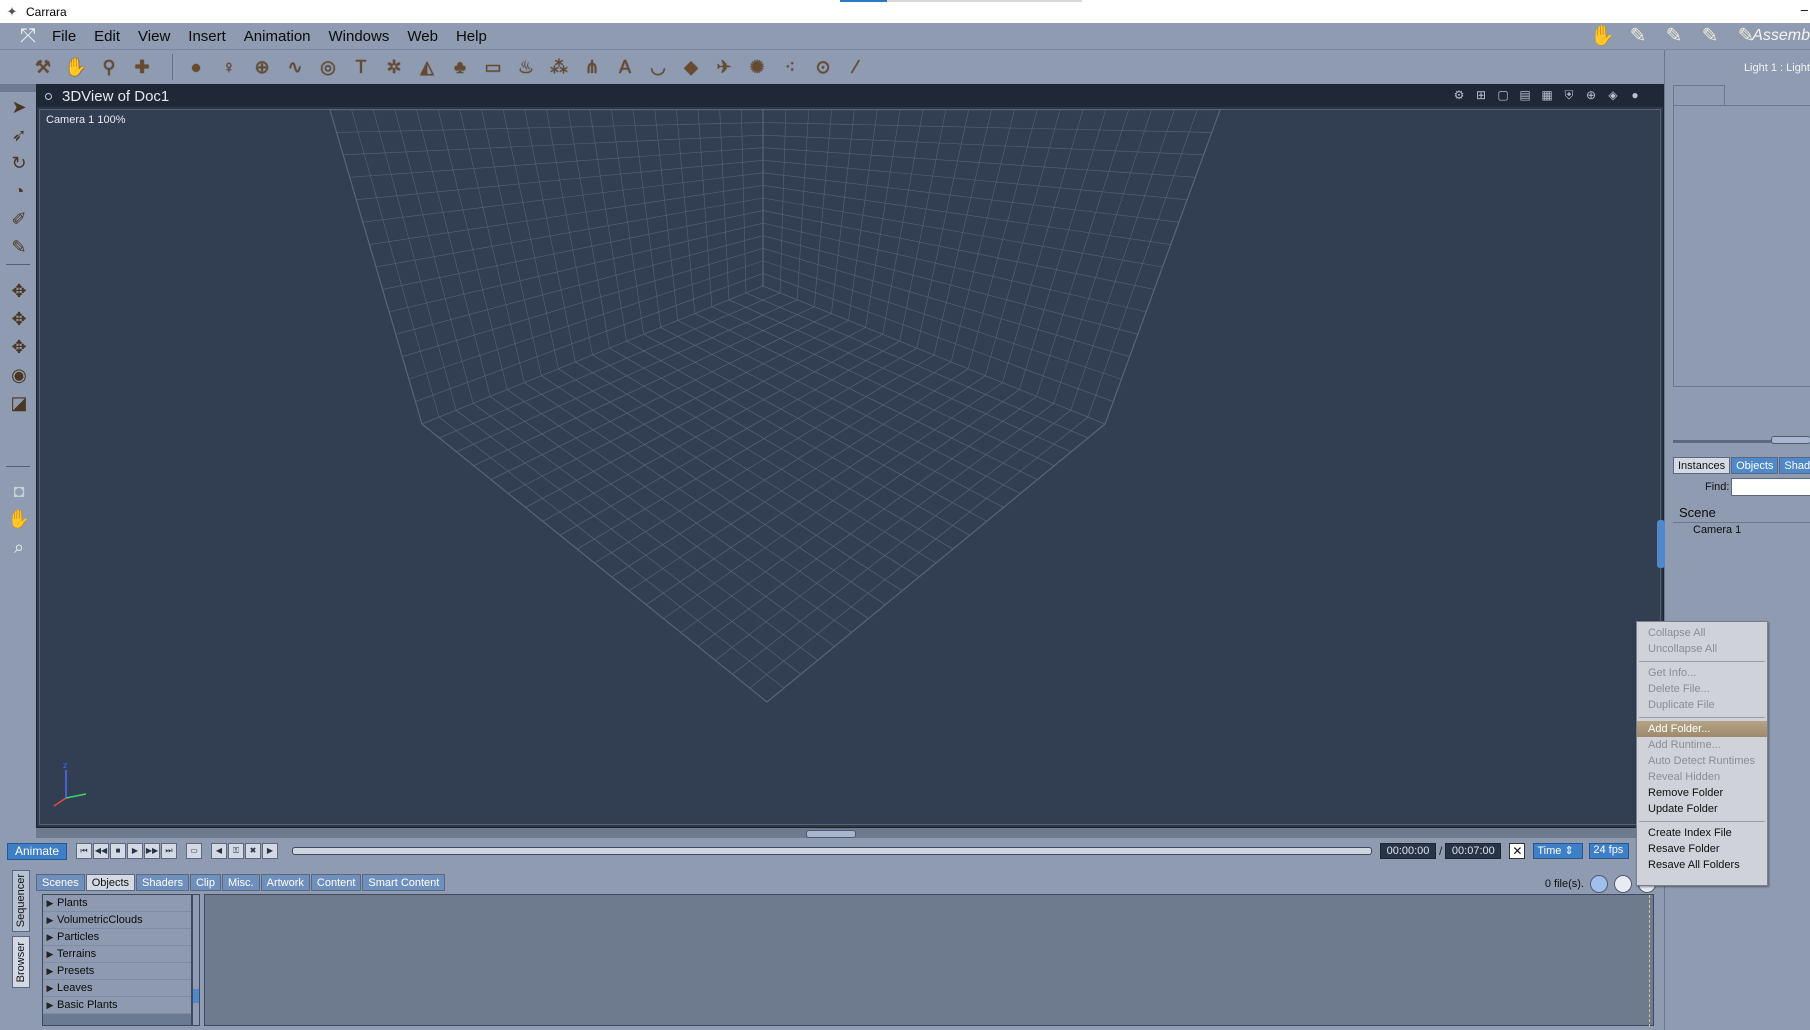 The image size is (1810, 1030). What do you see at coordinates (64, 36) in the screenshot?
I see `menu-file: File` at bounding box center [64, 36].